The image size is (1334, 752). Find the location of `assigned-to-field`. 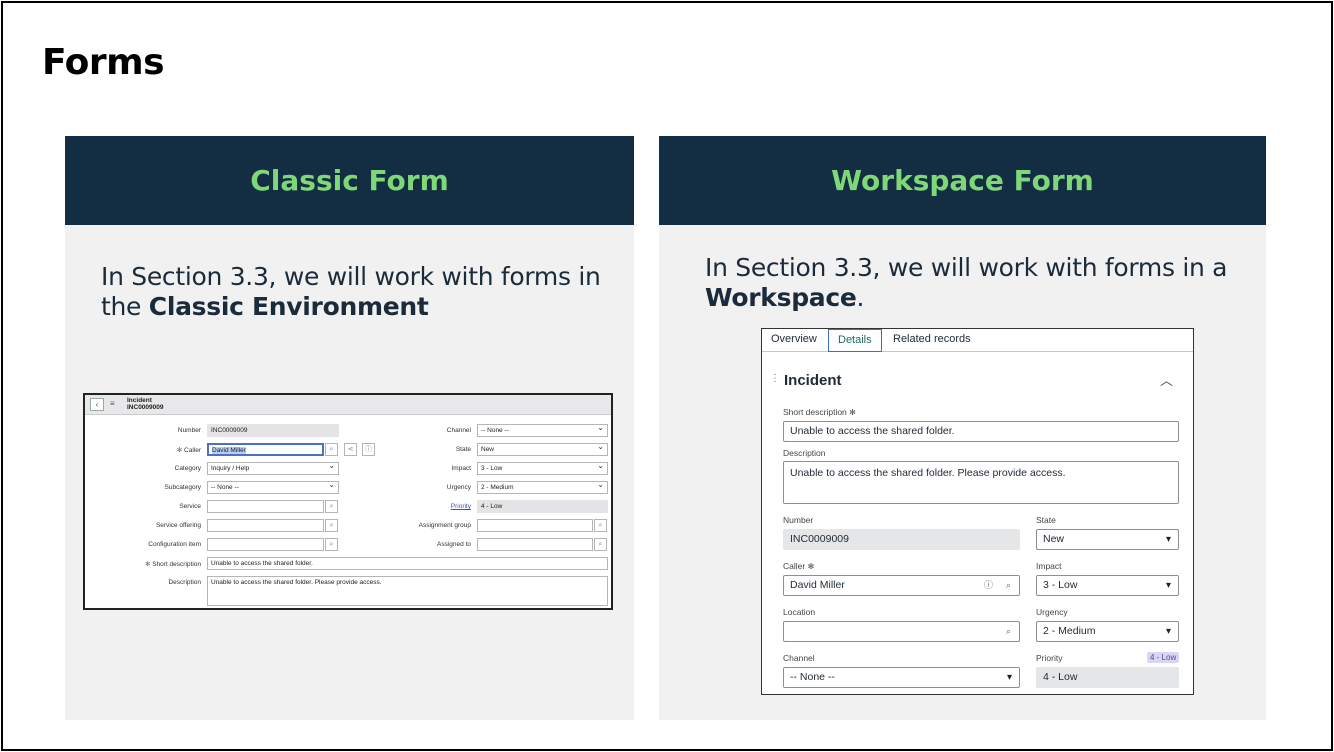

assigned-to-field is located at coordinates (535, 544).